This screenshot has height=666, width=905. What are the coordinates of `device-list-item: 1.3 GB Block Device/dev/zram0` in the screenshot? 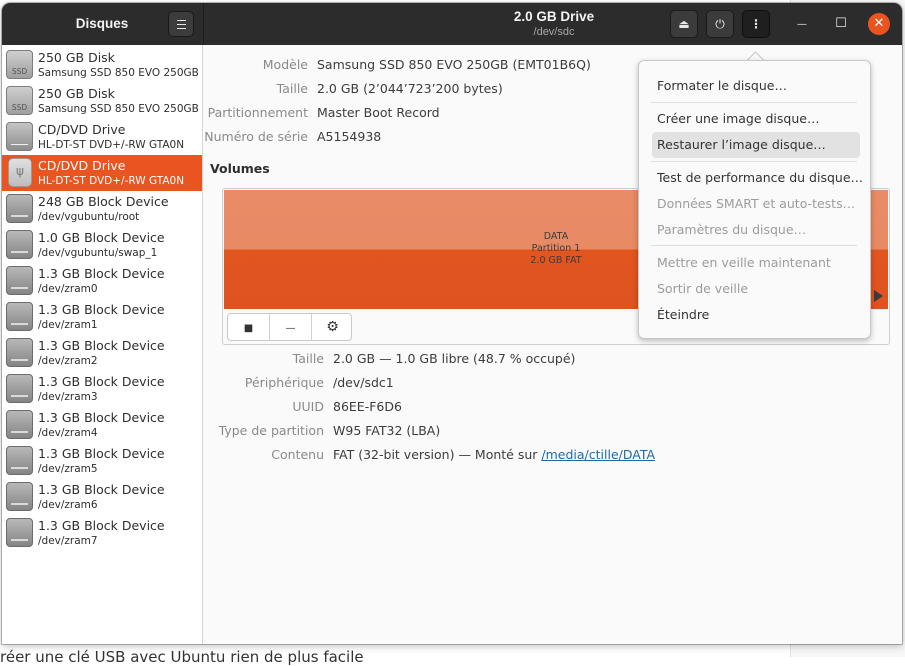 It's located at (102, 281).